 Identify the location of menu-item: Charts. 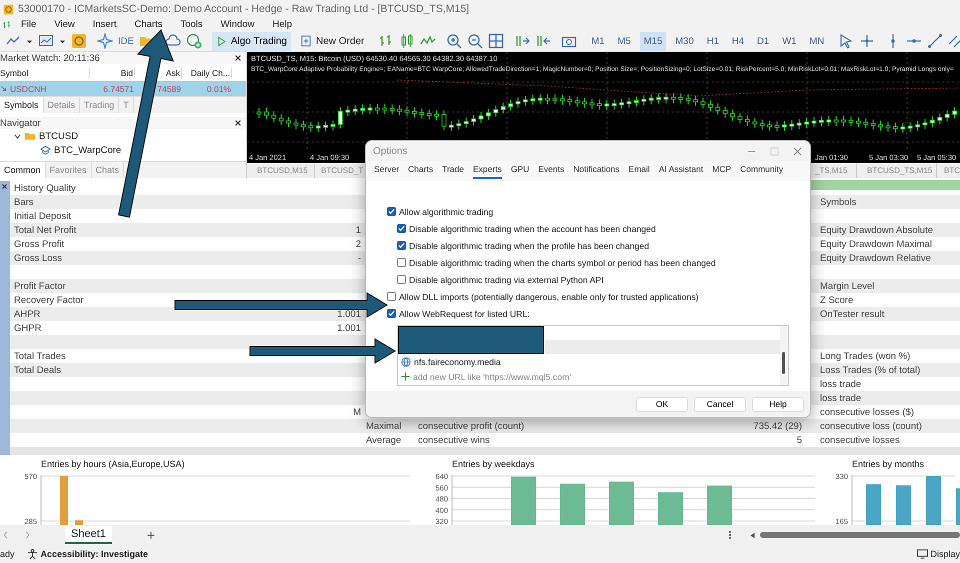
(149, 24).